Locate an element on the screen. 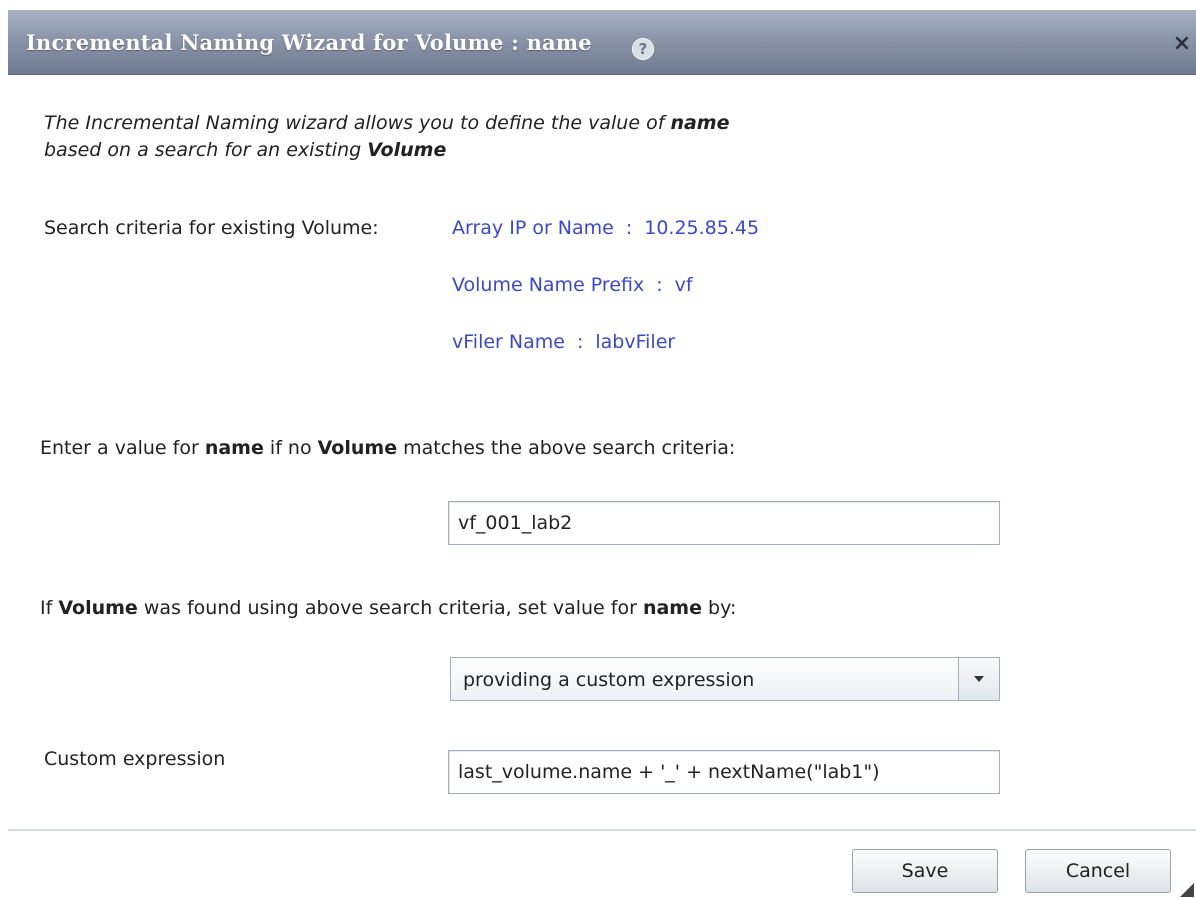  default-name-input is located at coordinates (724, 523).